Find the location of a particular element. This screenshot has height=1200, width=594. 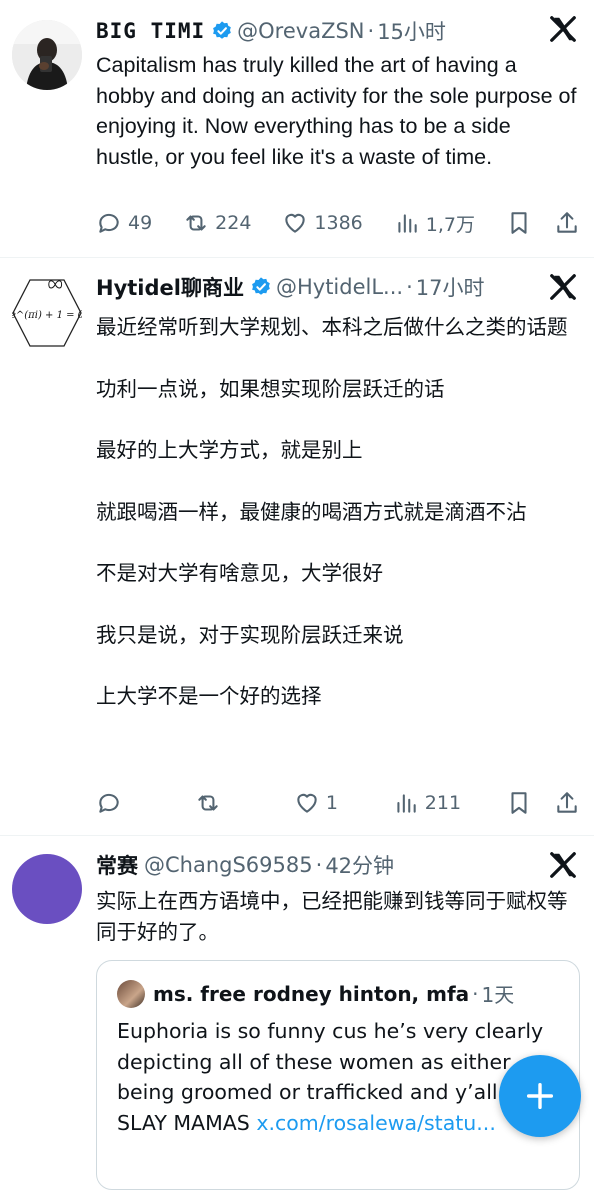

views-button: 211 is located at coordinates (427, 803).